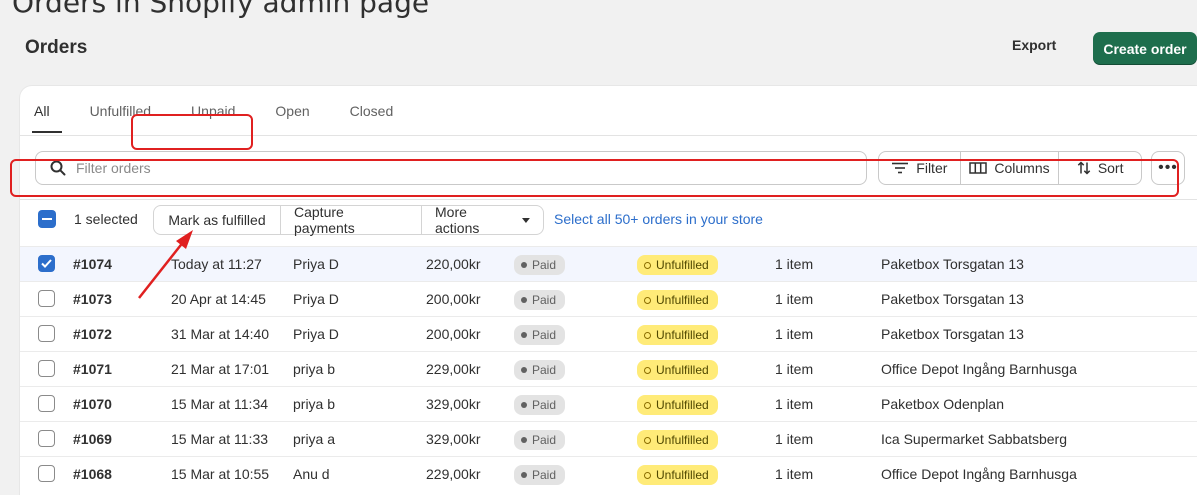 This screenshot has width=1197, height=495. Describe the element at coordinates (920, 168) in the screenshot. I see `filter-button: Filter` at that location.